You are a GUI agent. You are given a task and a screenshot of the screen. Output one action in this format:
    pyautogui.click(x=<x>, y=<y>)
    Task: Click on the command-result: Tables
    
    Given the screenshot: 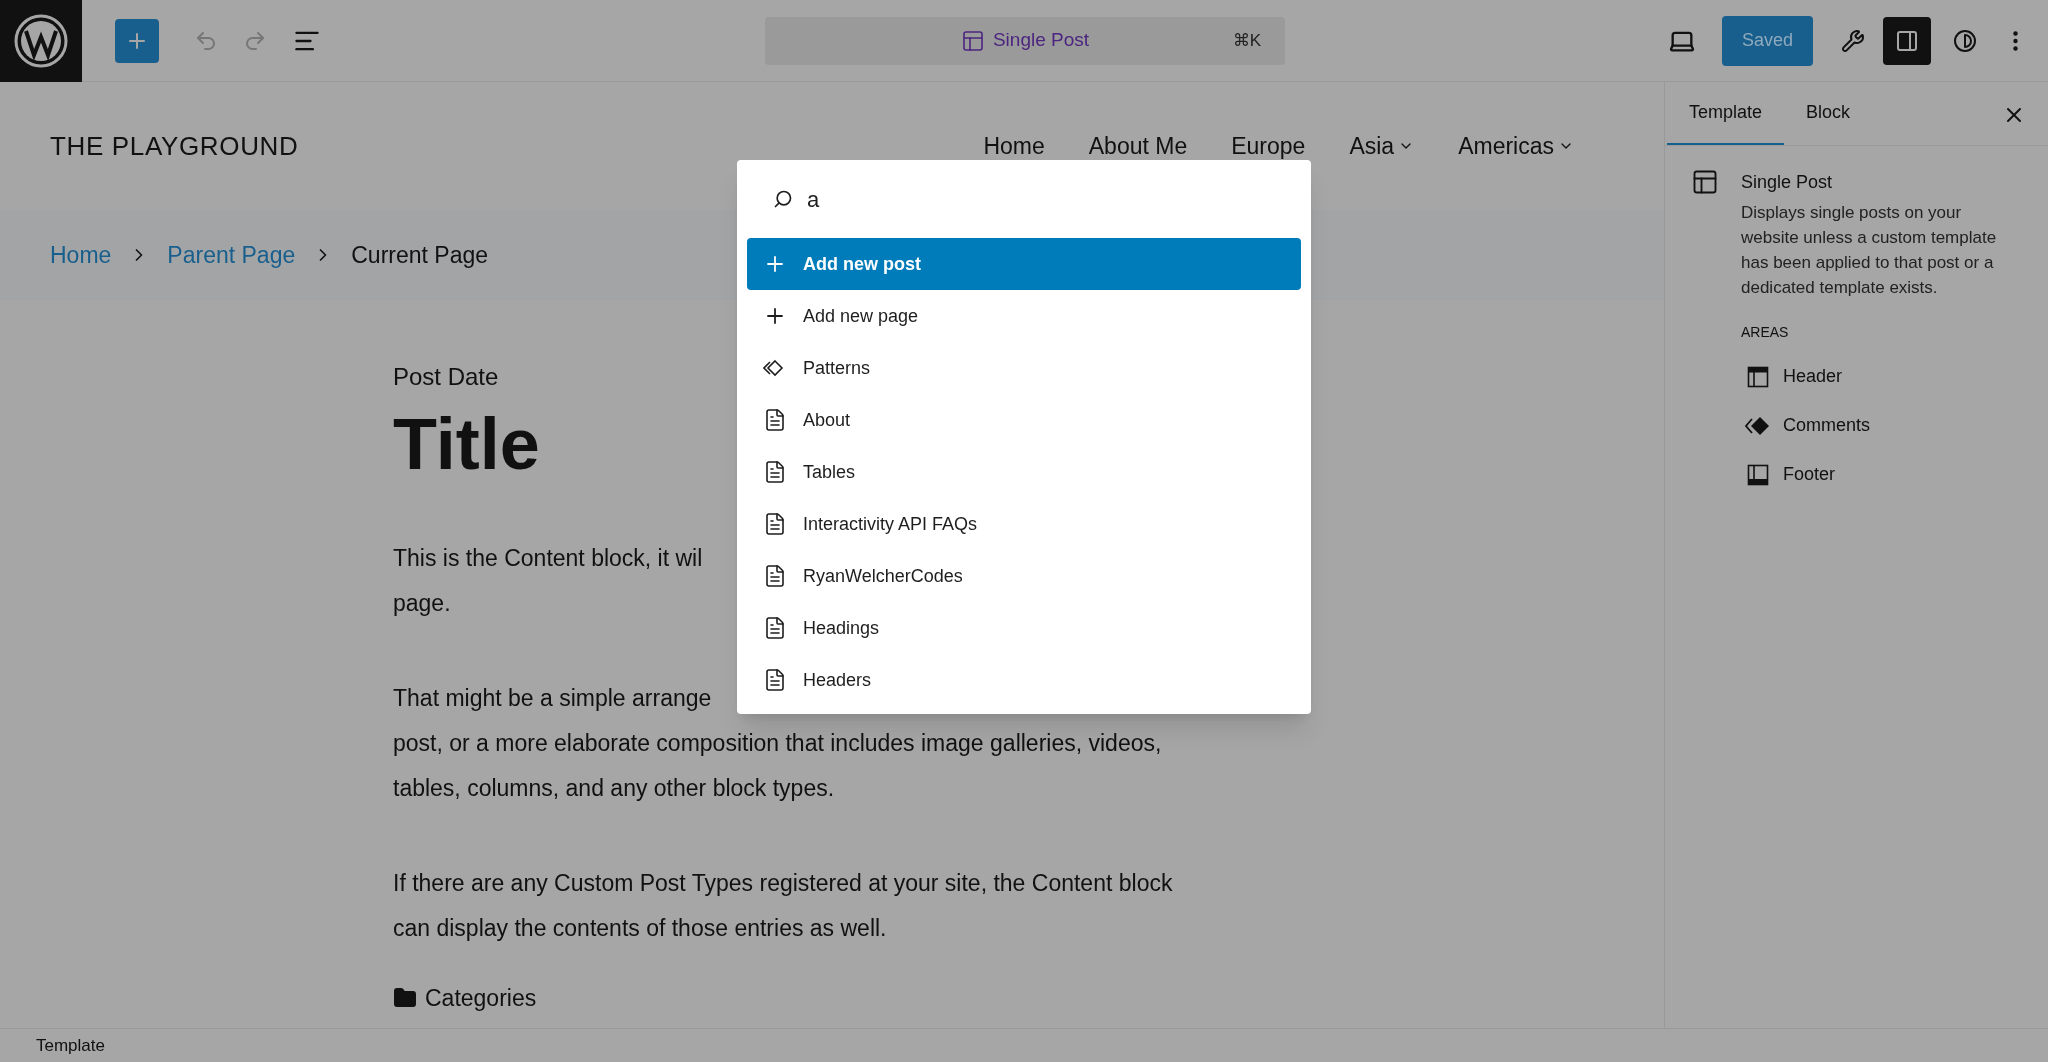 What is the action you would take?
    pyautogui.click(x=1024, y=472)
    